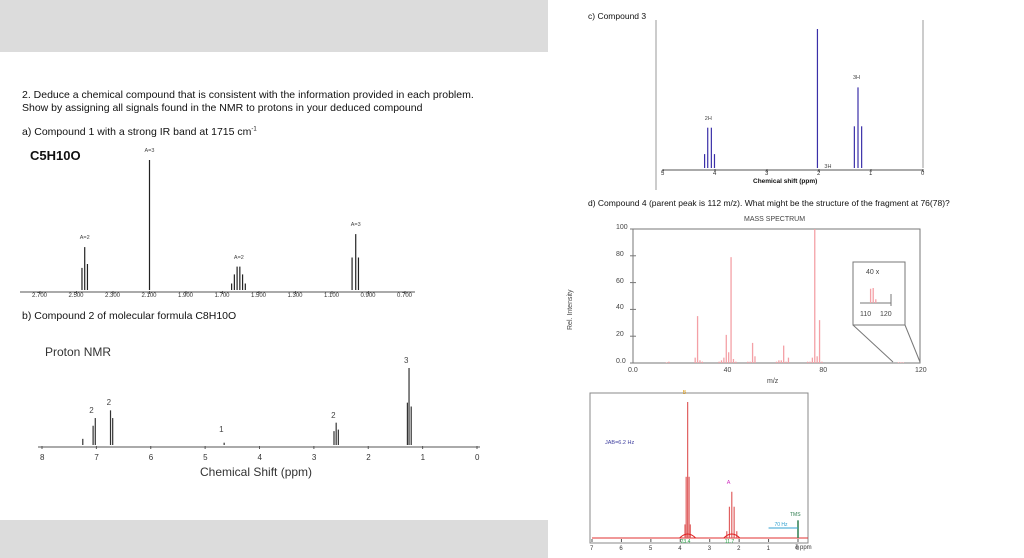 The width and height of the screenshot is (1024, 558). What do you see at coordinates (149, 296) in the screenshot?
I see `tick-label: 2.100` at bounding box center [149, 296].